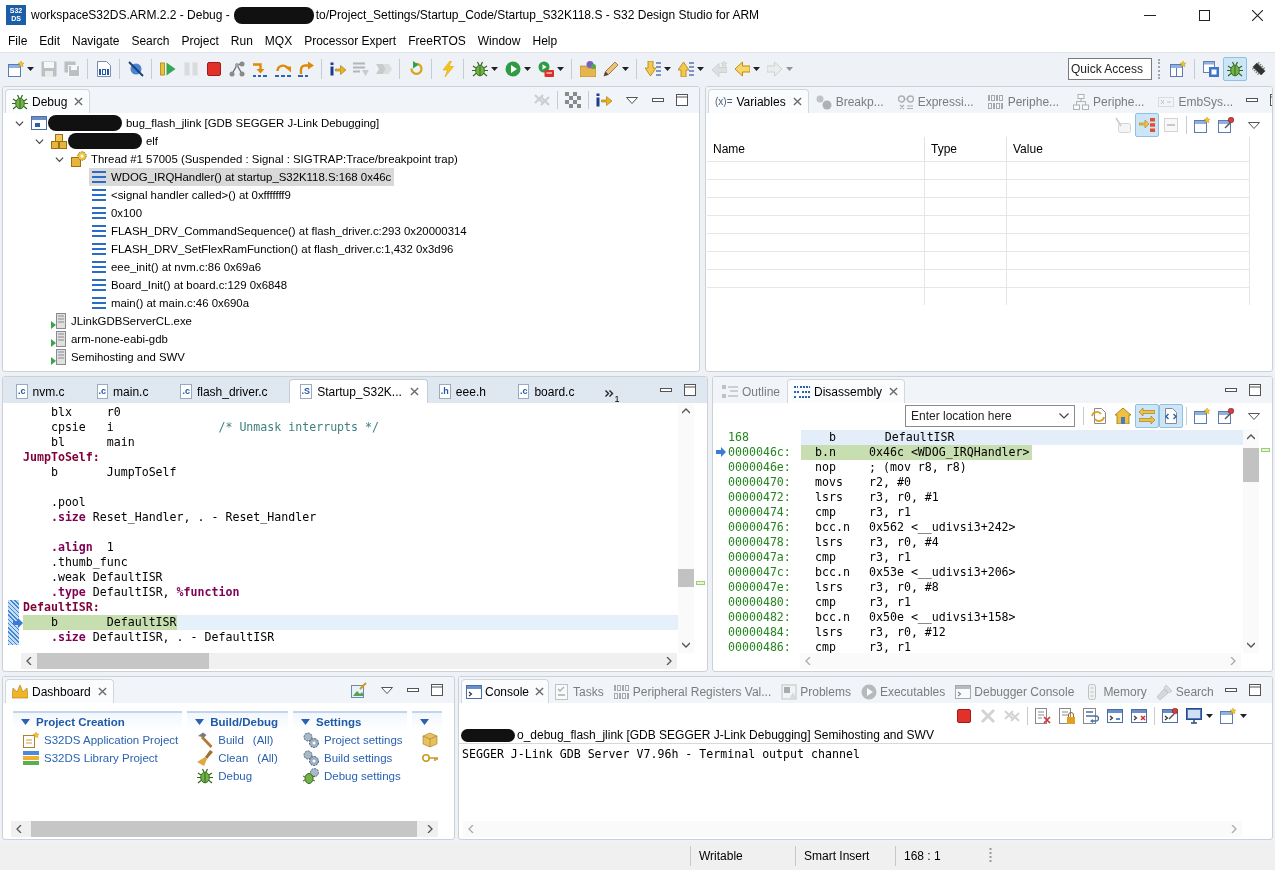 The width and height of the screenshot is (1275, 870). Describe the element at coordinates (363, 740) in the screenshot. I see `dashboard-link: Project settings` at that location.